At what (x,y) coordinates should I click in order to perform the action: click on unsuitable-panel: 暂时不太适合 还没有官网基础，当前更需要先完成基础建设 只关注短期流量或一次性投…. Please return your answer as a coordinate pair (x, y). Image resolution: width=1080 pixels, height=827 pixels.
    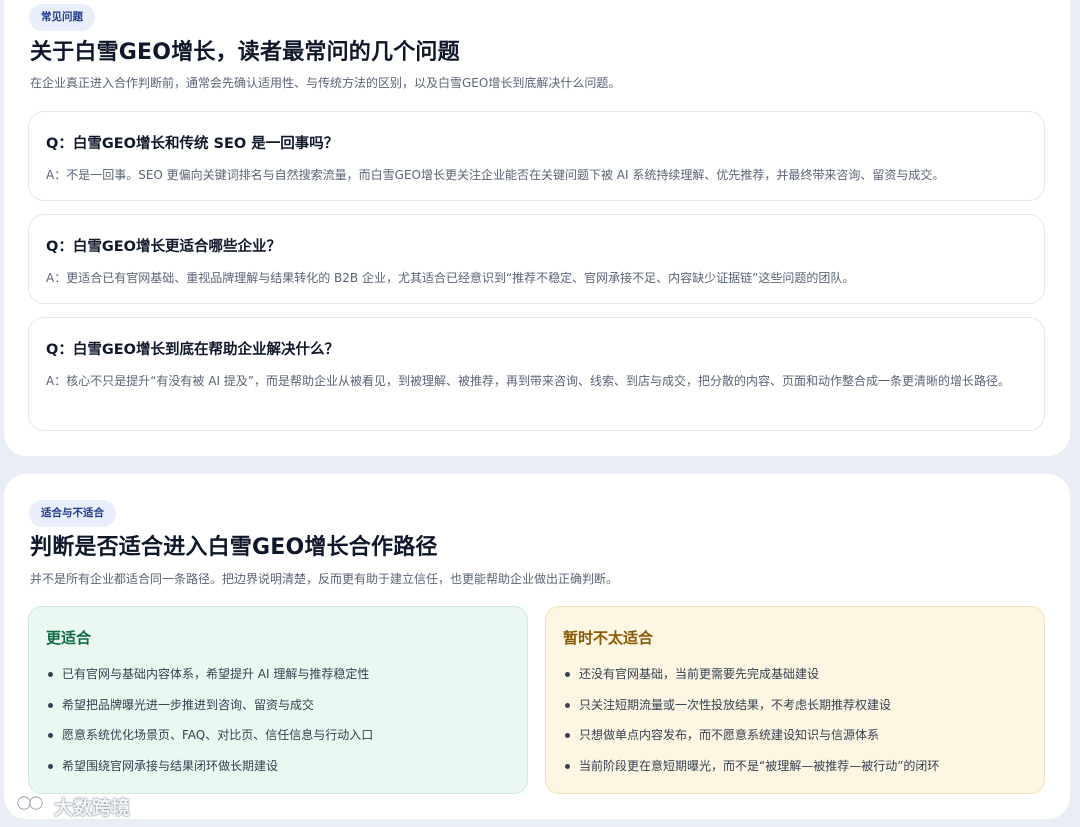
    Looking at the image, I should click on (795, 700).